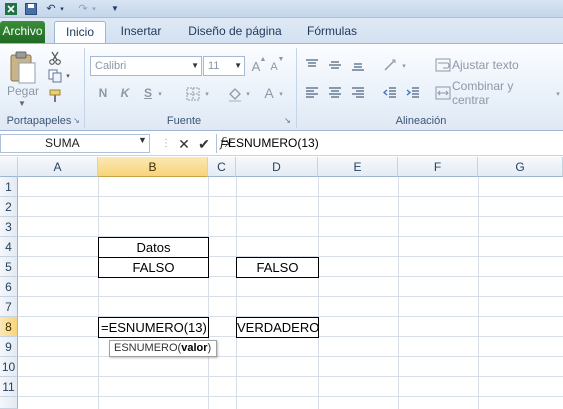 The image size is (563, 409). I want to click on excel-icon, so click(11, 8).